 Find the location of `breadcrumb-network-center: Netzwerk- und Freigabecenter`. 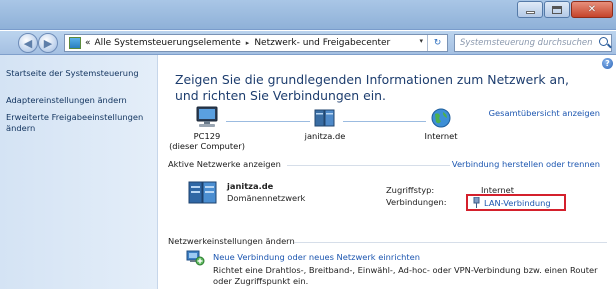

breadcrumb-network-center: Netzwerk- und Freigabecenter is located at coordinates (322, 43).